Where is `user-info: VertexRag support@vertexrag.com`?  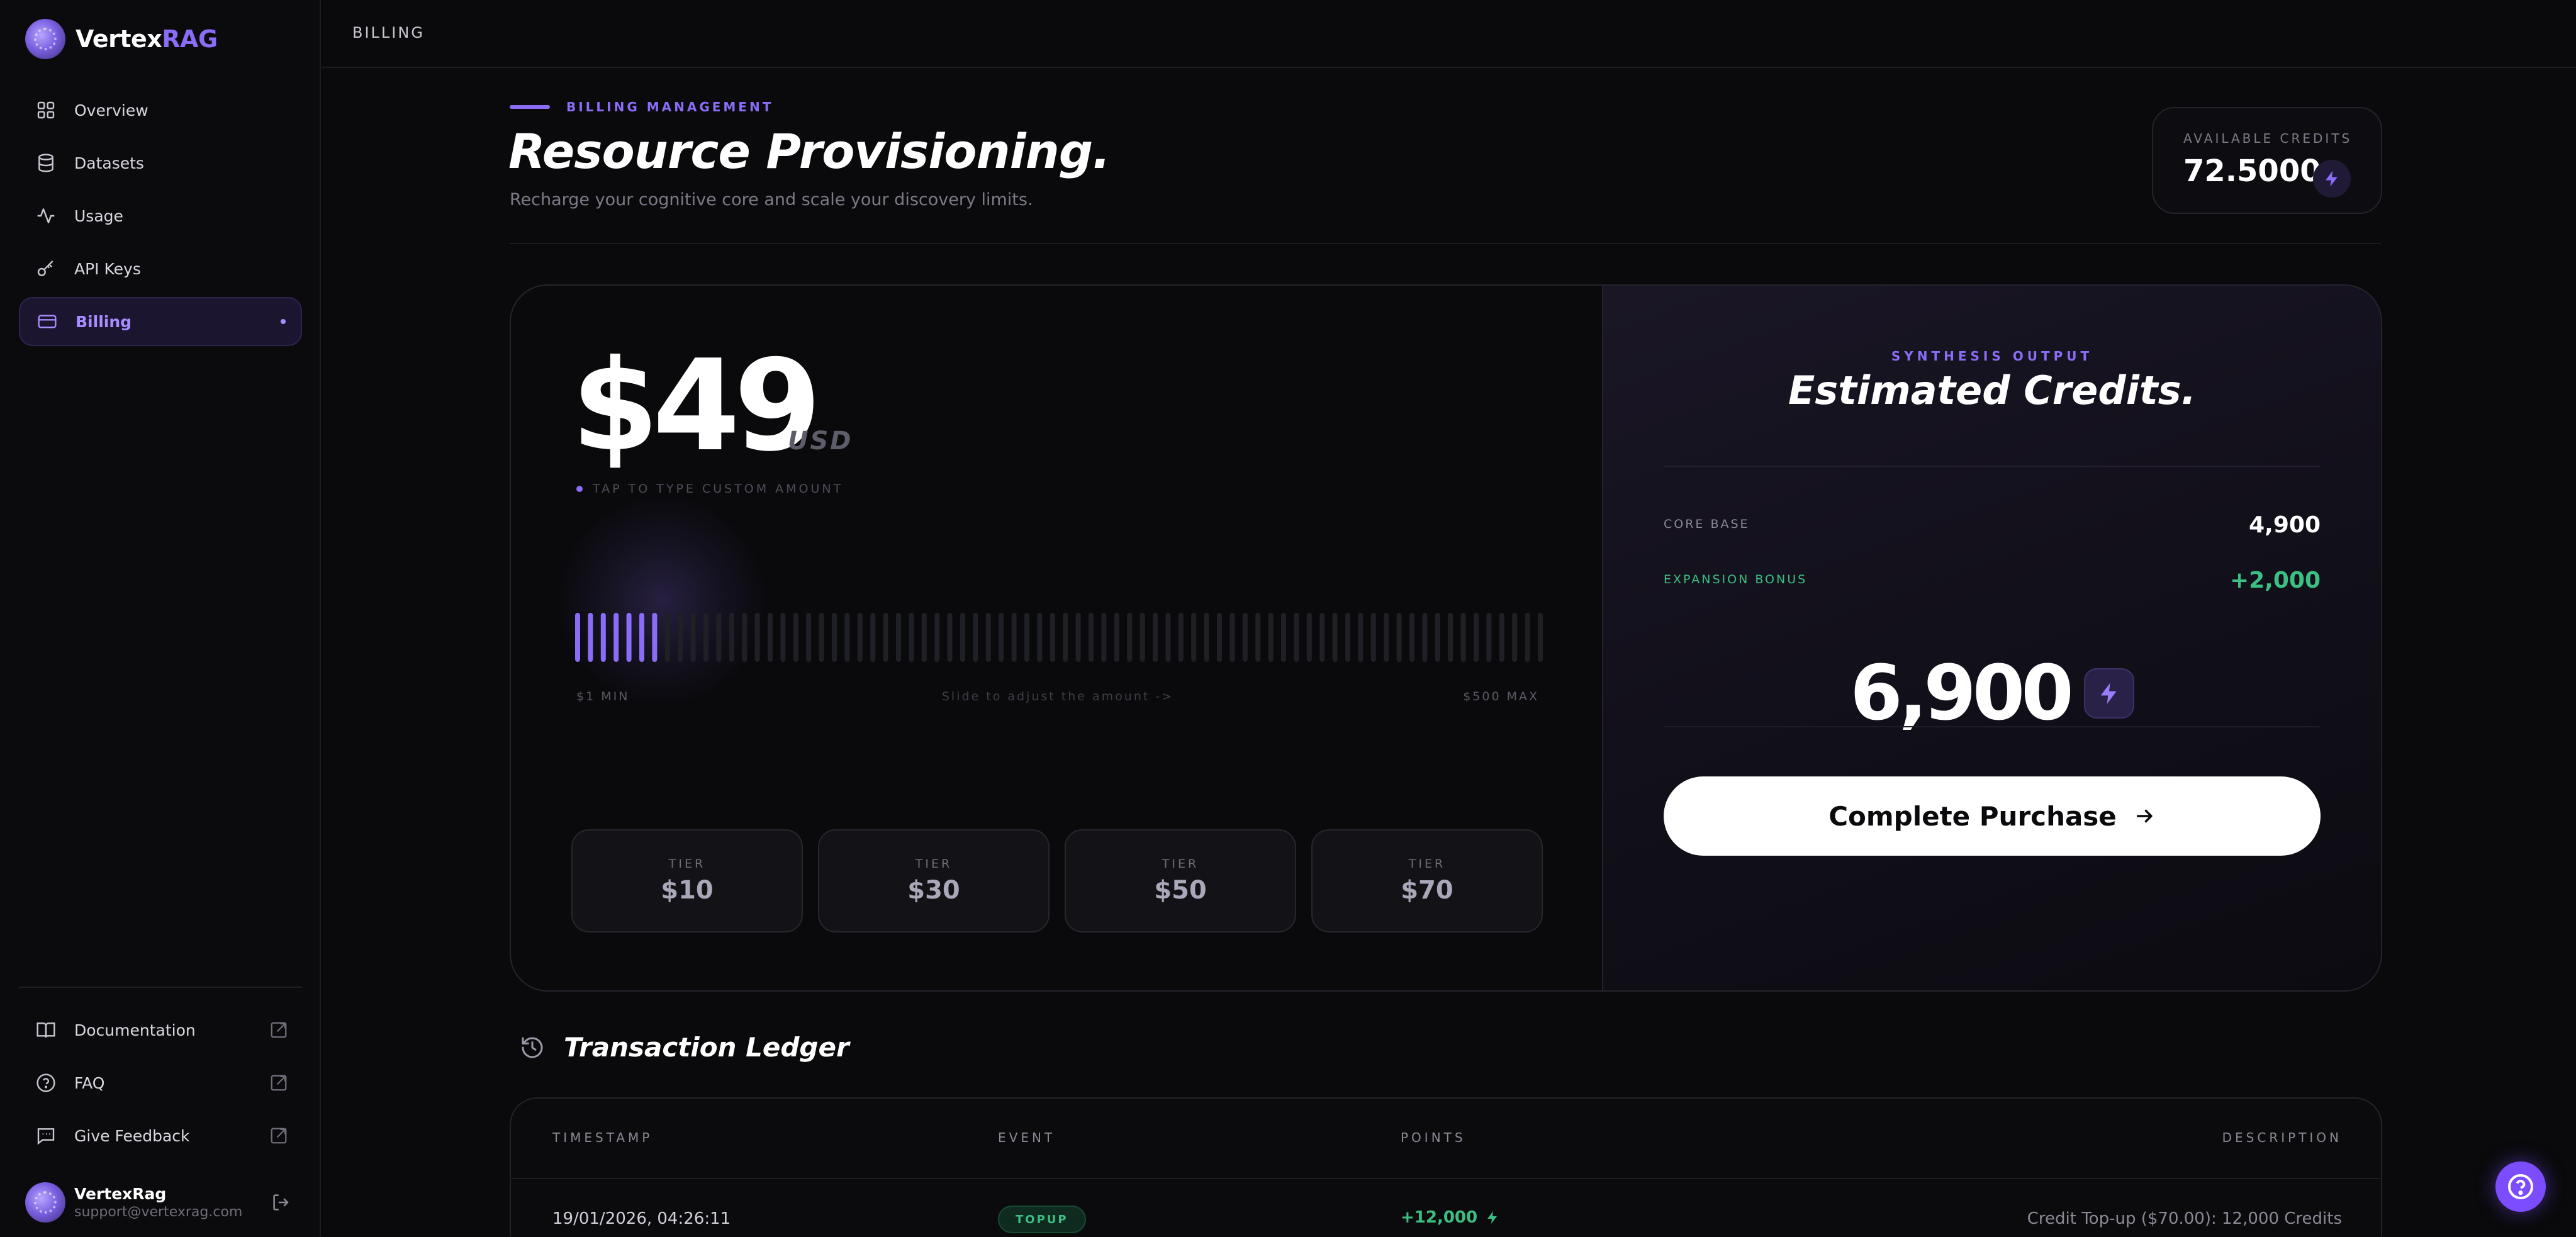
user-info: VertexRag support@vertexrag.com is located at coordinates (158, 1202).